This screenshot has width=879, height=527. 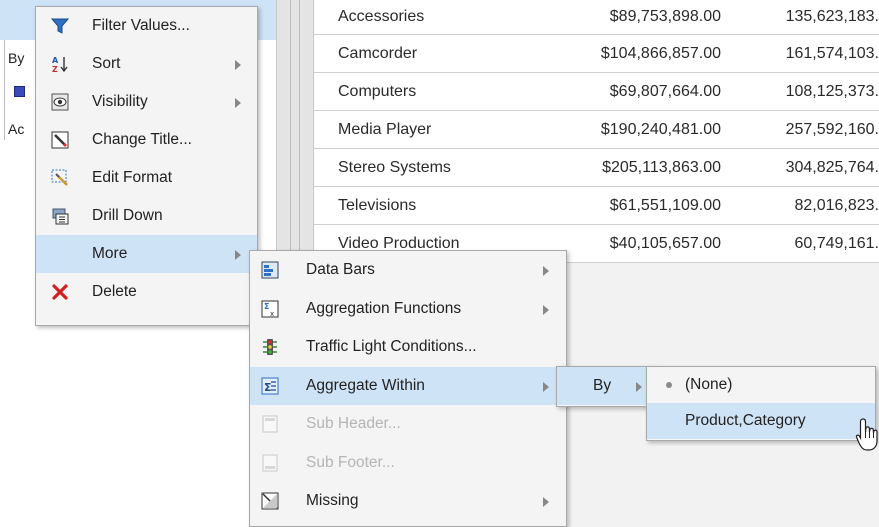 I want to click on menu-item-label: Drill Down, so click(x=127, y=215).